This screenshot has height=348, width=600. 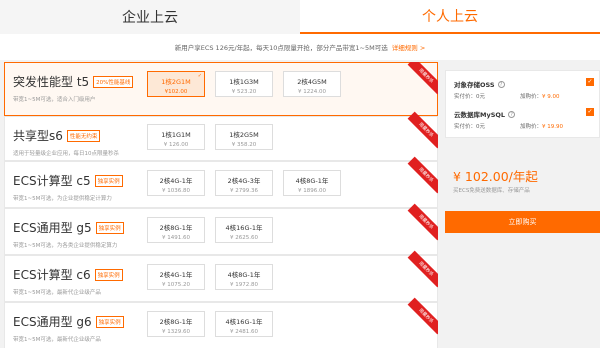 I want to click on option-price: ¥ 1491.60, so click(x=176, y=238).